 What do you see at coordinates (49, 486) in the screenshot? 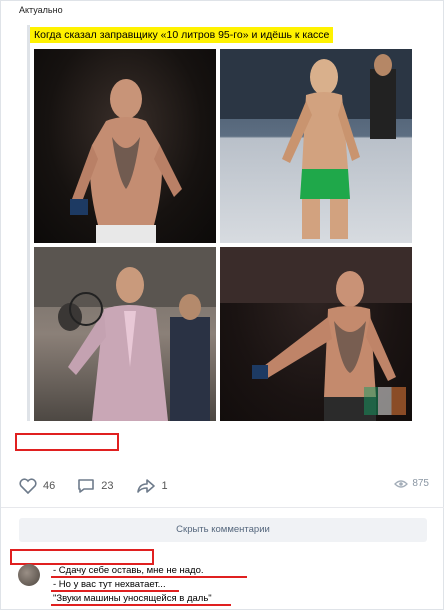
I see `like-count: 46` at bounding box center [49, 486].